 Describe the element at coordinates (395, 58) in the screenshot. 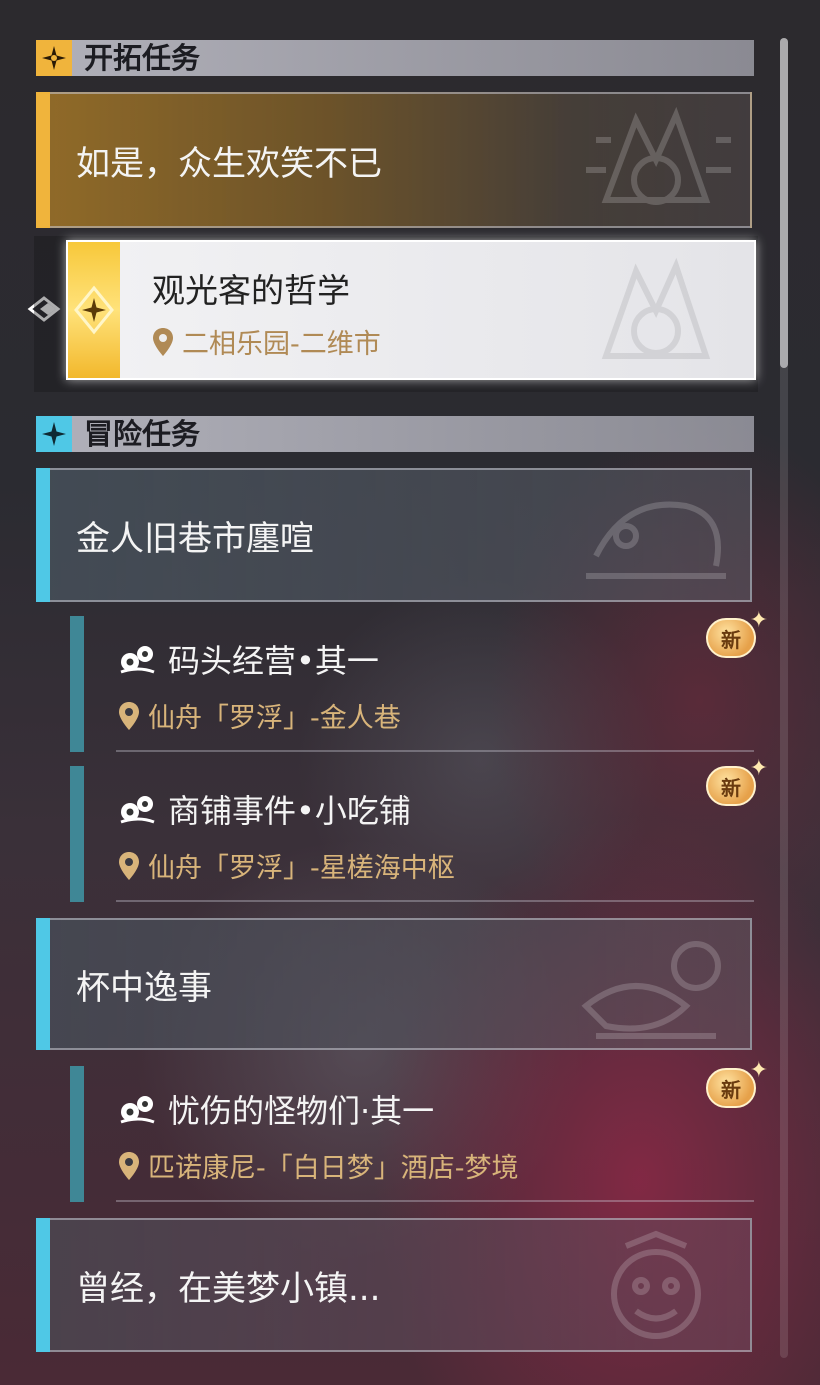

I see `section-header-trailblaze: 开拓任务` at that location.